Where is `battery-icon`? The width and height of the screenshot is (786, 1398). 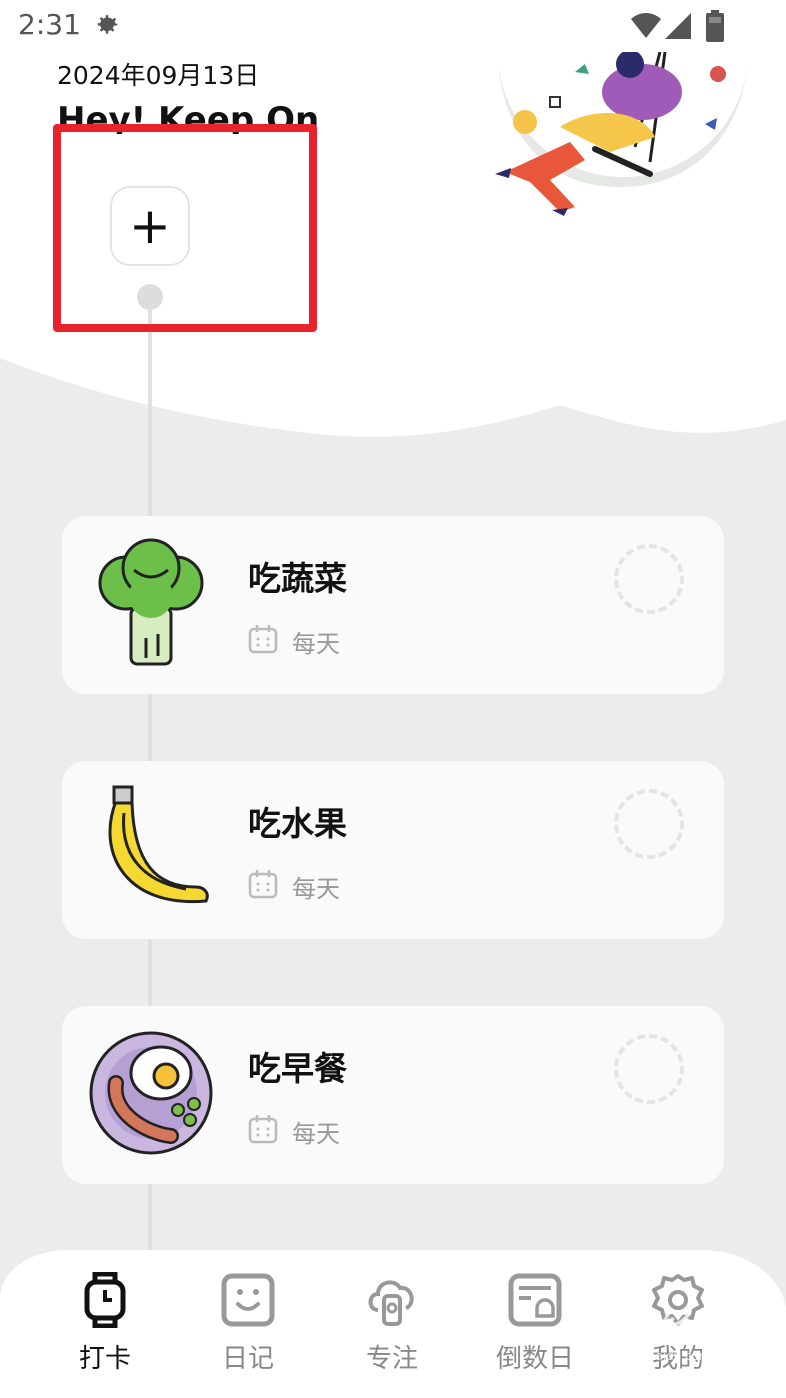
battery-icon is located at coordinates (715, 26).